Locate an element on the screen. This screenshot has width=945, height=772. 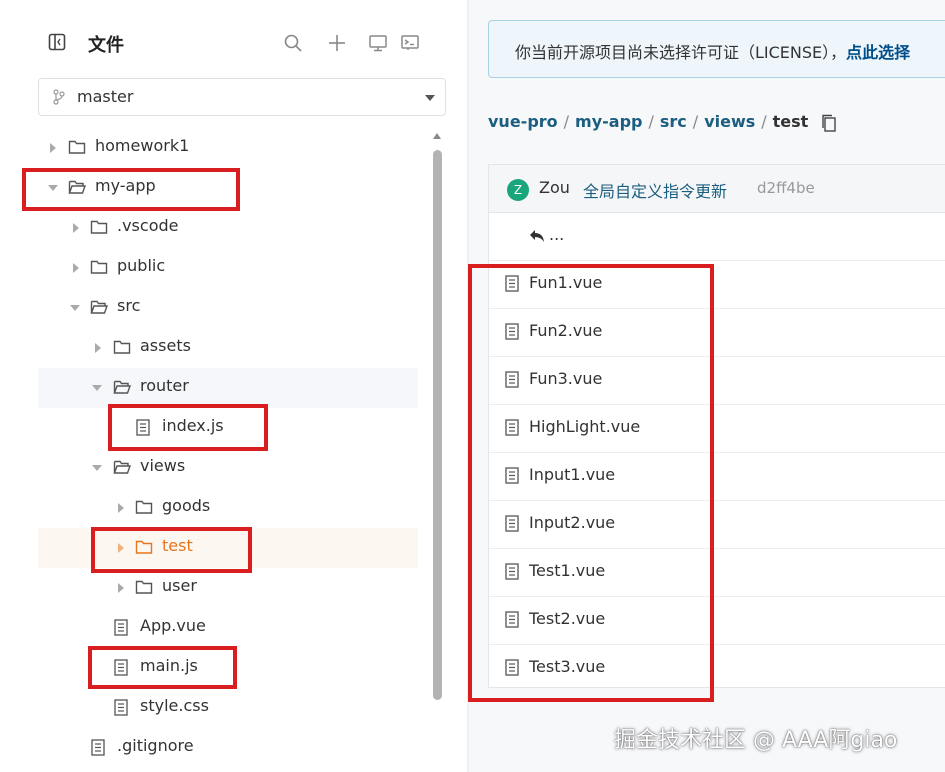
annotation-box-my-app is located at coordinates (131, 189).